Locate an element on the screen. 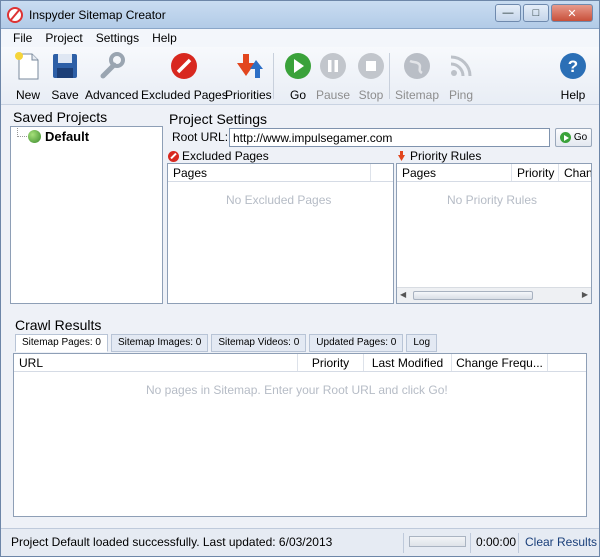 This screenshot has width=600, height=557. tab-sitemap-videos: Sitemap Videos: 0 is located at coordinates (259, 343).